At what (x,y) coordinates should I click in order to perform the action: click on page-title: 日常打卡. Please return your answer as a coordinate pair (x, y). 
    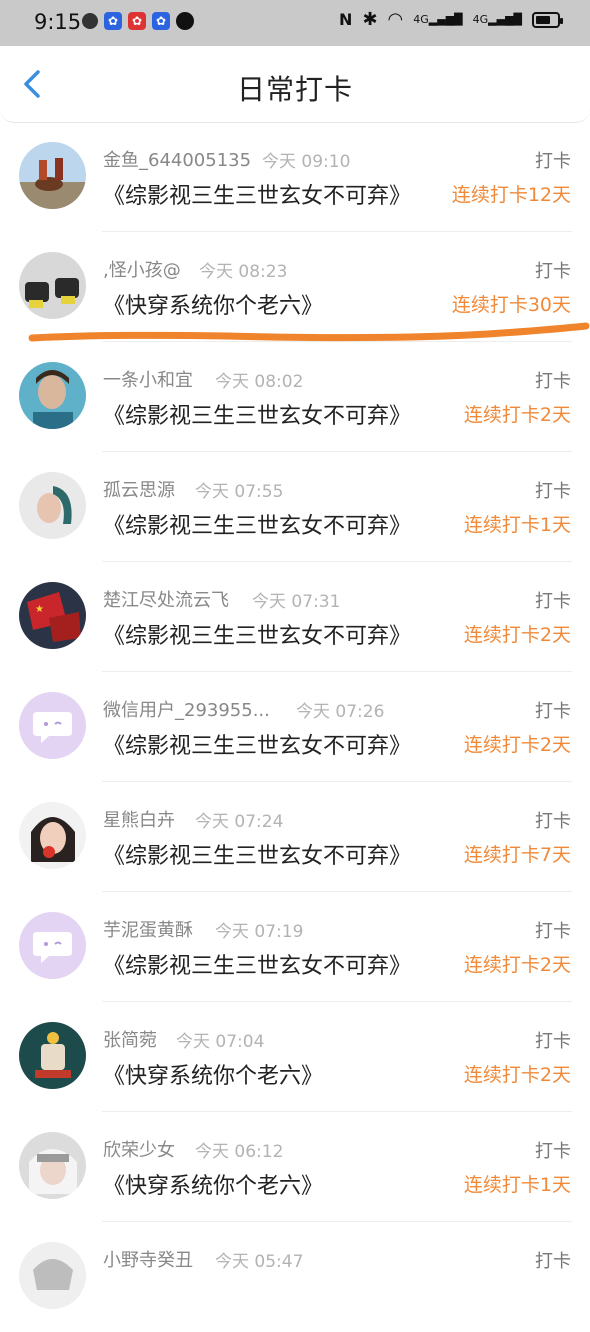
    Looking at the image, I should click on (294, 89).